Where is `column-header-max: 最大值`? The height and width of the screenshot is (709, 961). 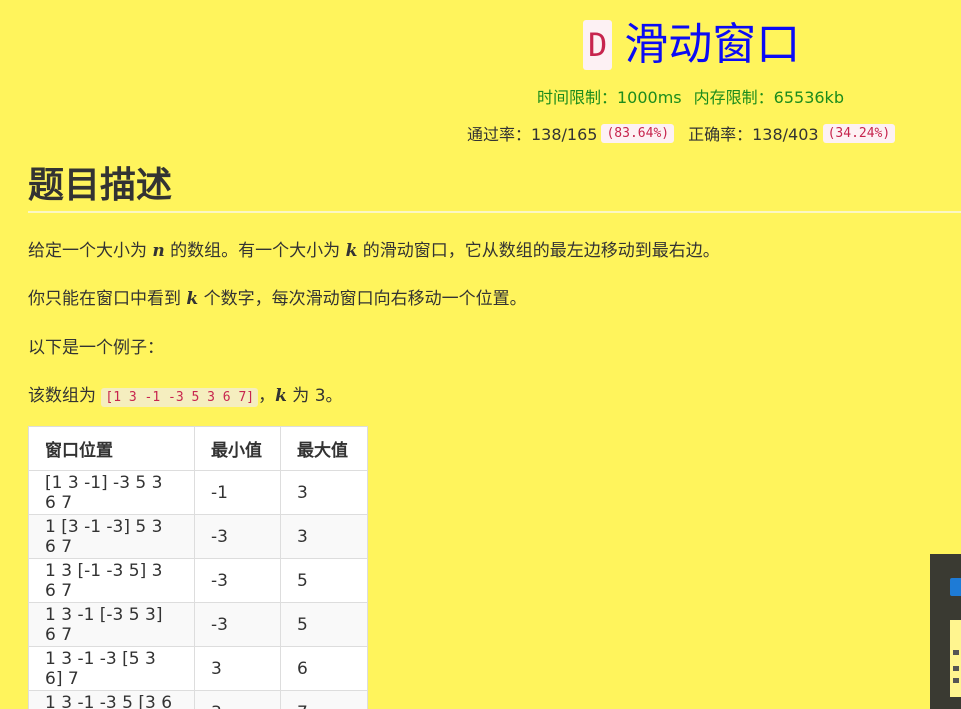 column-header-max: 最大值 is located at coordinates (324, 448).